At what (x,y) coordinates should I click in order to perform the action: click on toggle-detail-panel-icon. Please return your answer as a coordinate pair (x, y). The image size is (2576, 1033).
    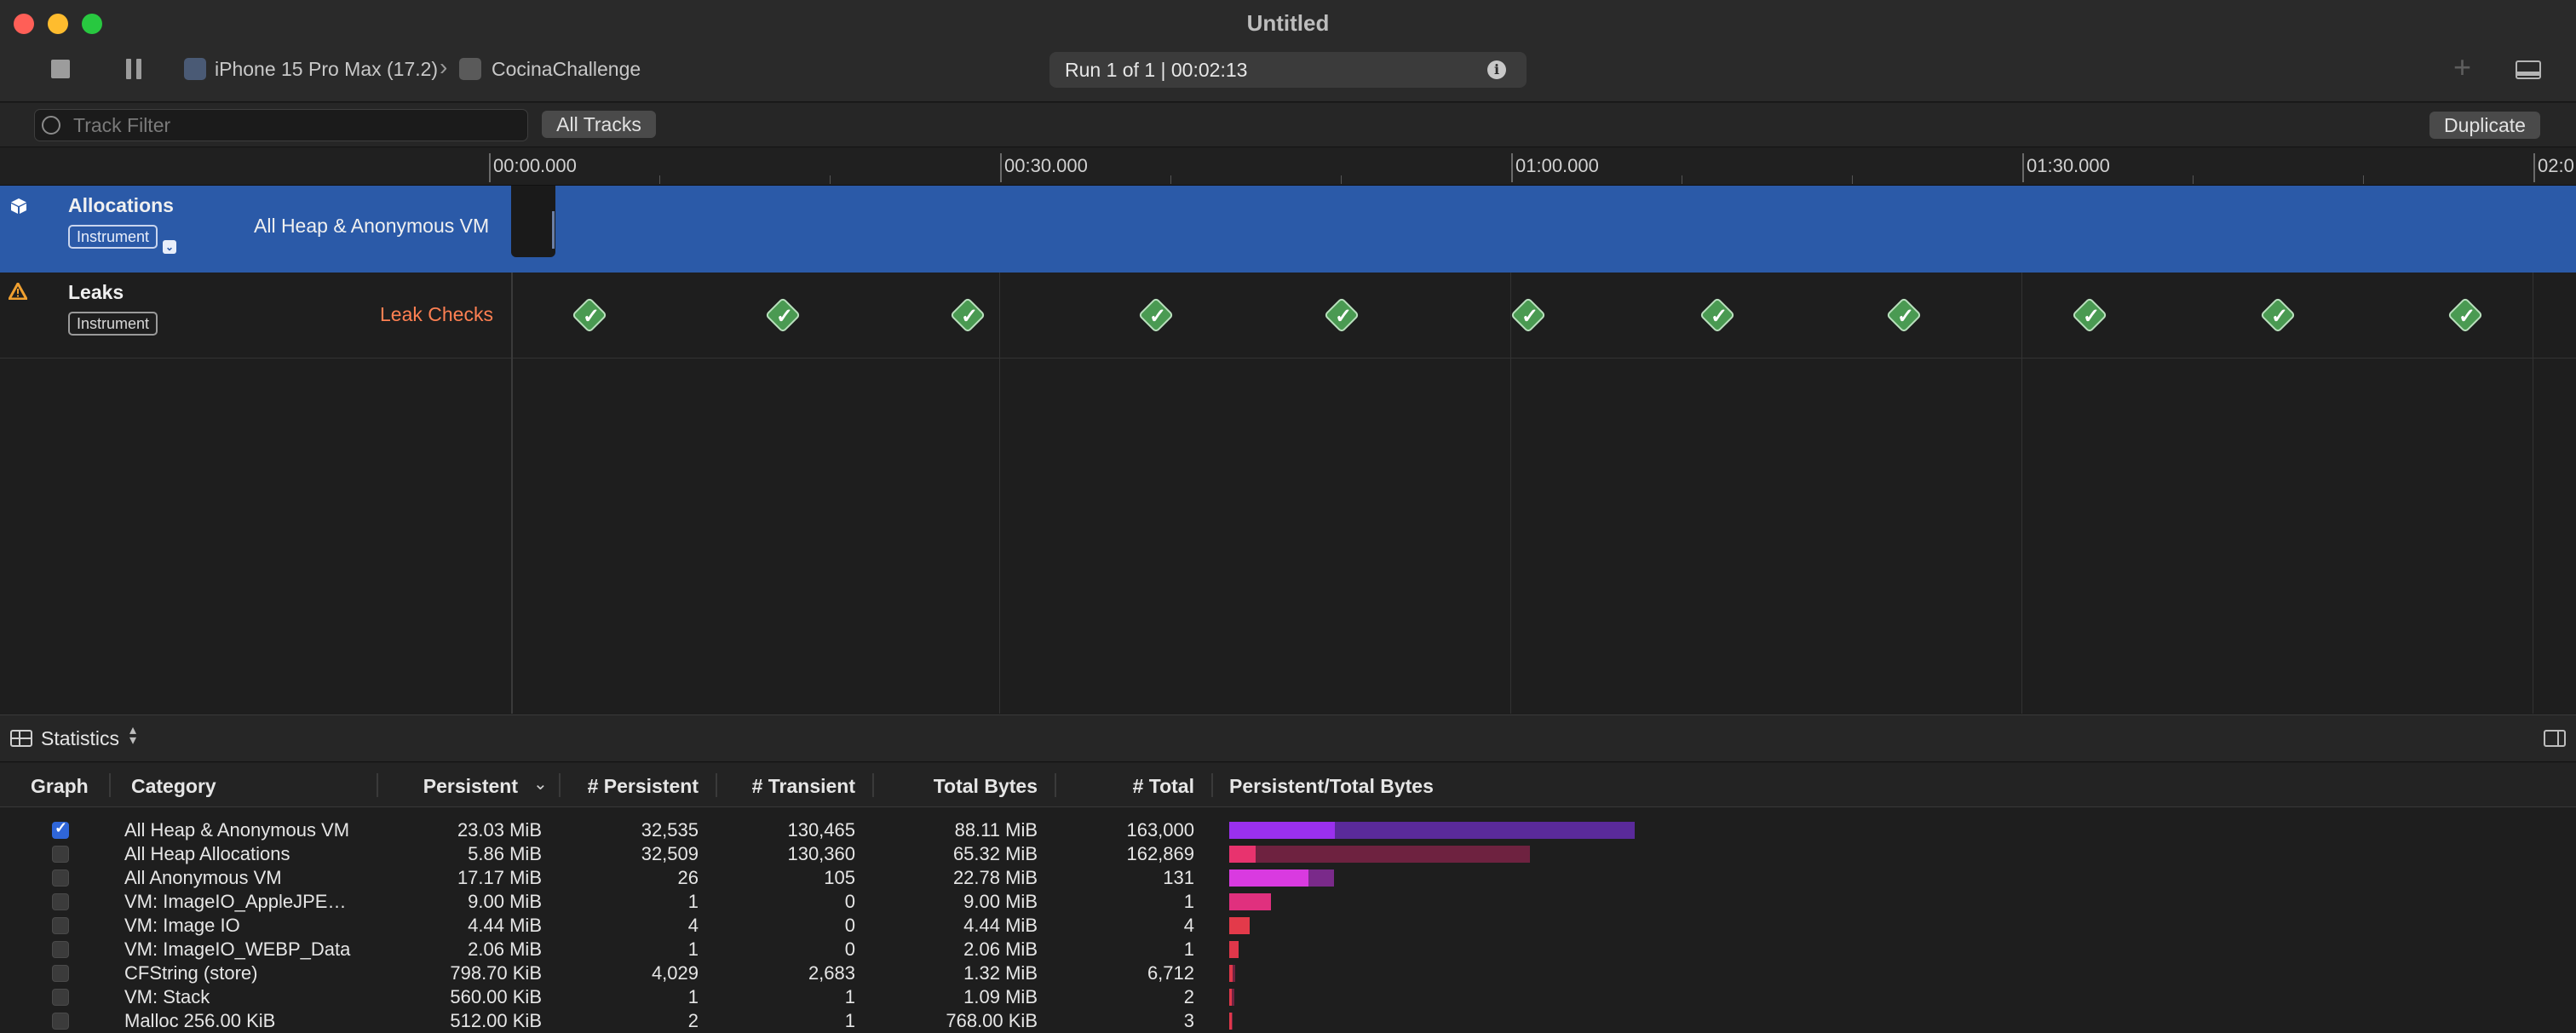
    Looking at the image, I should click on (2529, 69).